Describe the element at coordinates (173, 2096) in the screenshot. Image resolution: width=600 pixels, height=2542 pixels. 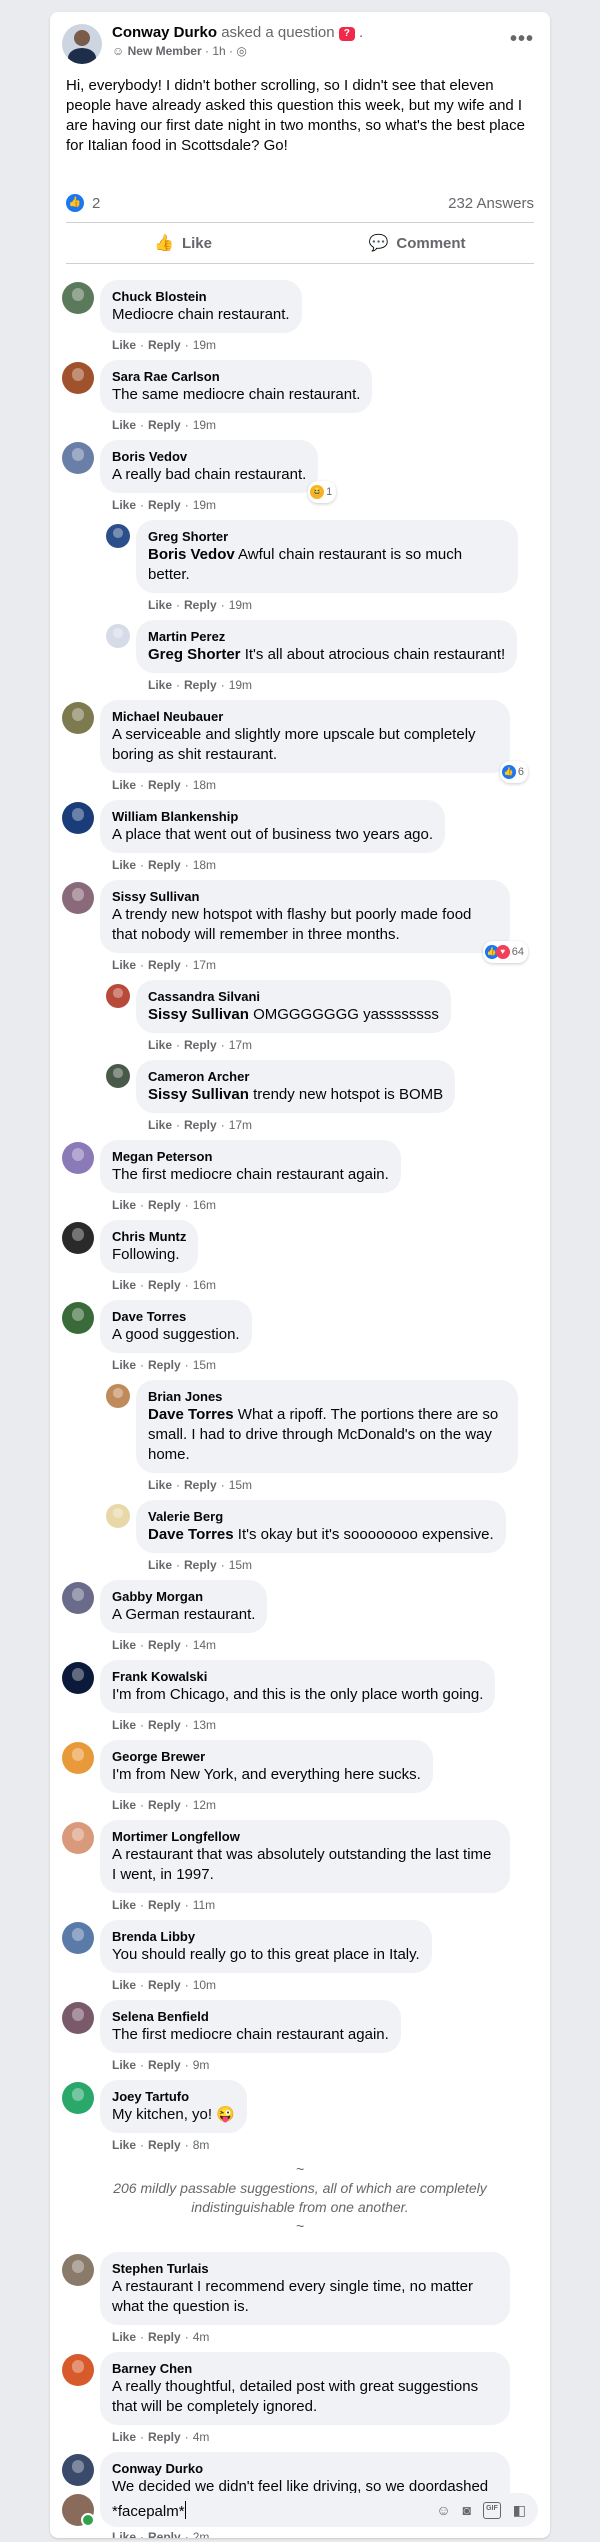
I see `commenter-name: Joey Tartufo` at that location.